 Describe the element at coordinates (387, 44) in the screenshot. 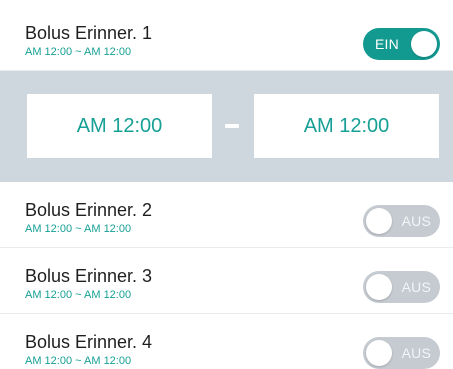

I see `toggle-state-label: EIN` at that location.